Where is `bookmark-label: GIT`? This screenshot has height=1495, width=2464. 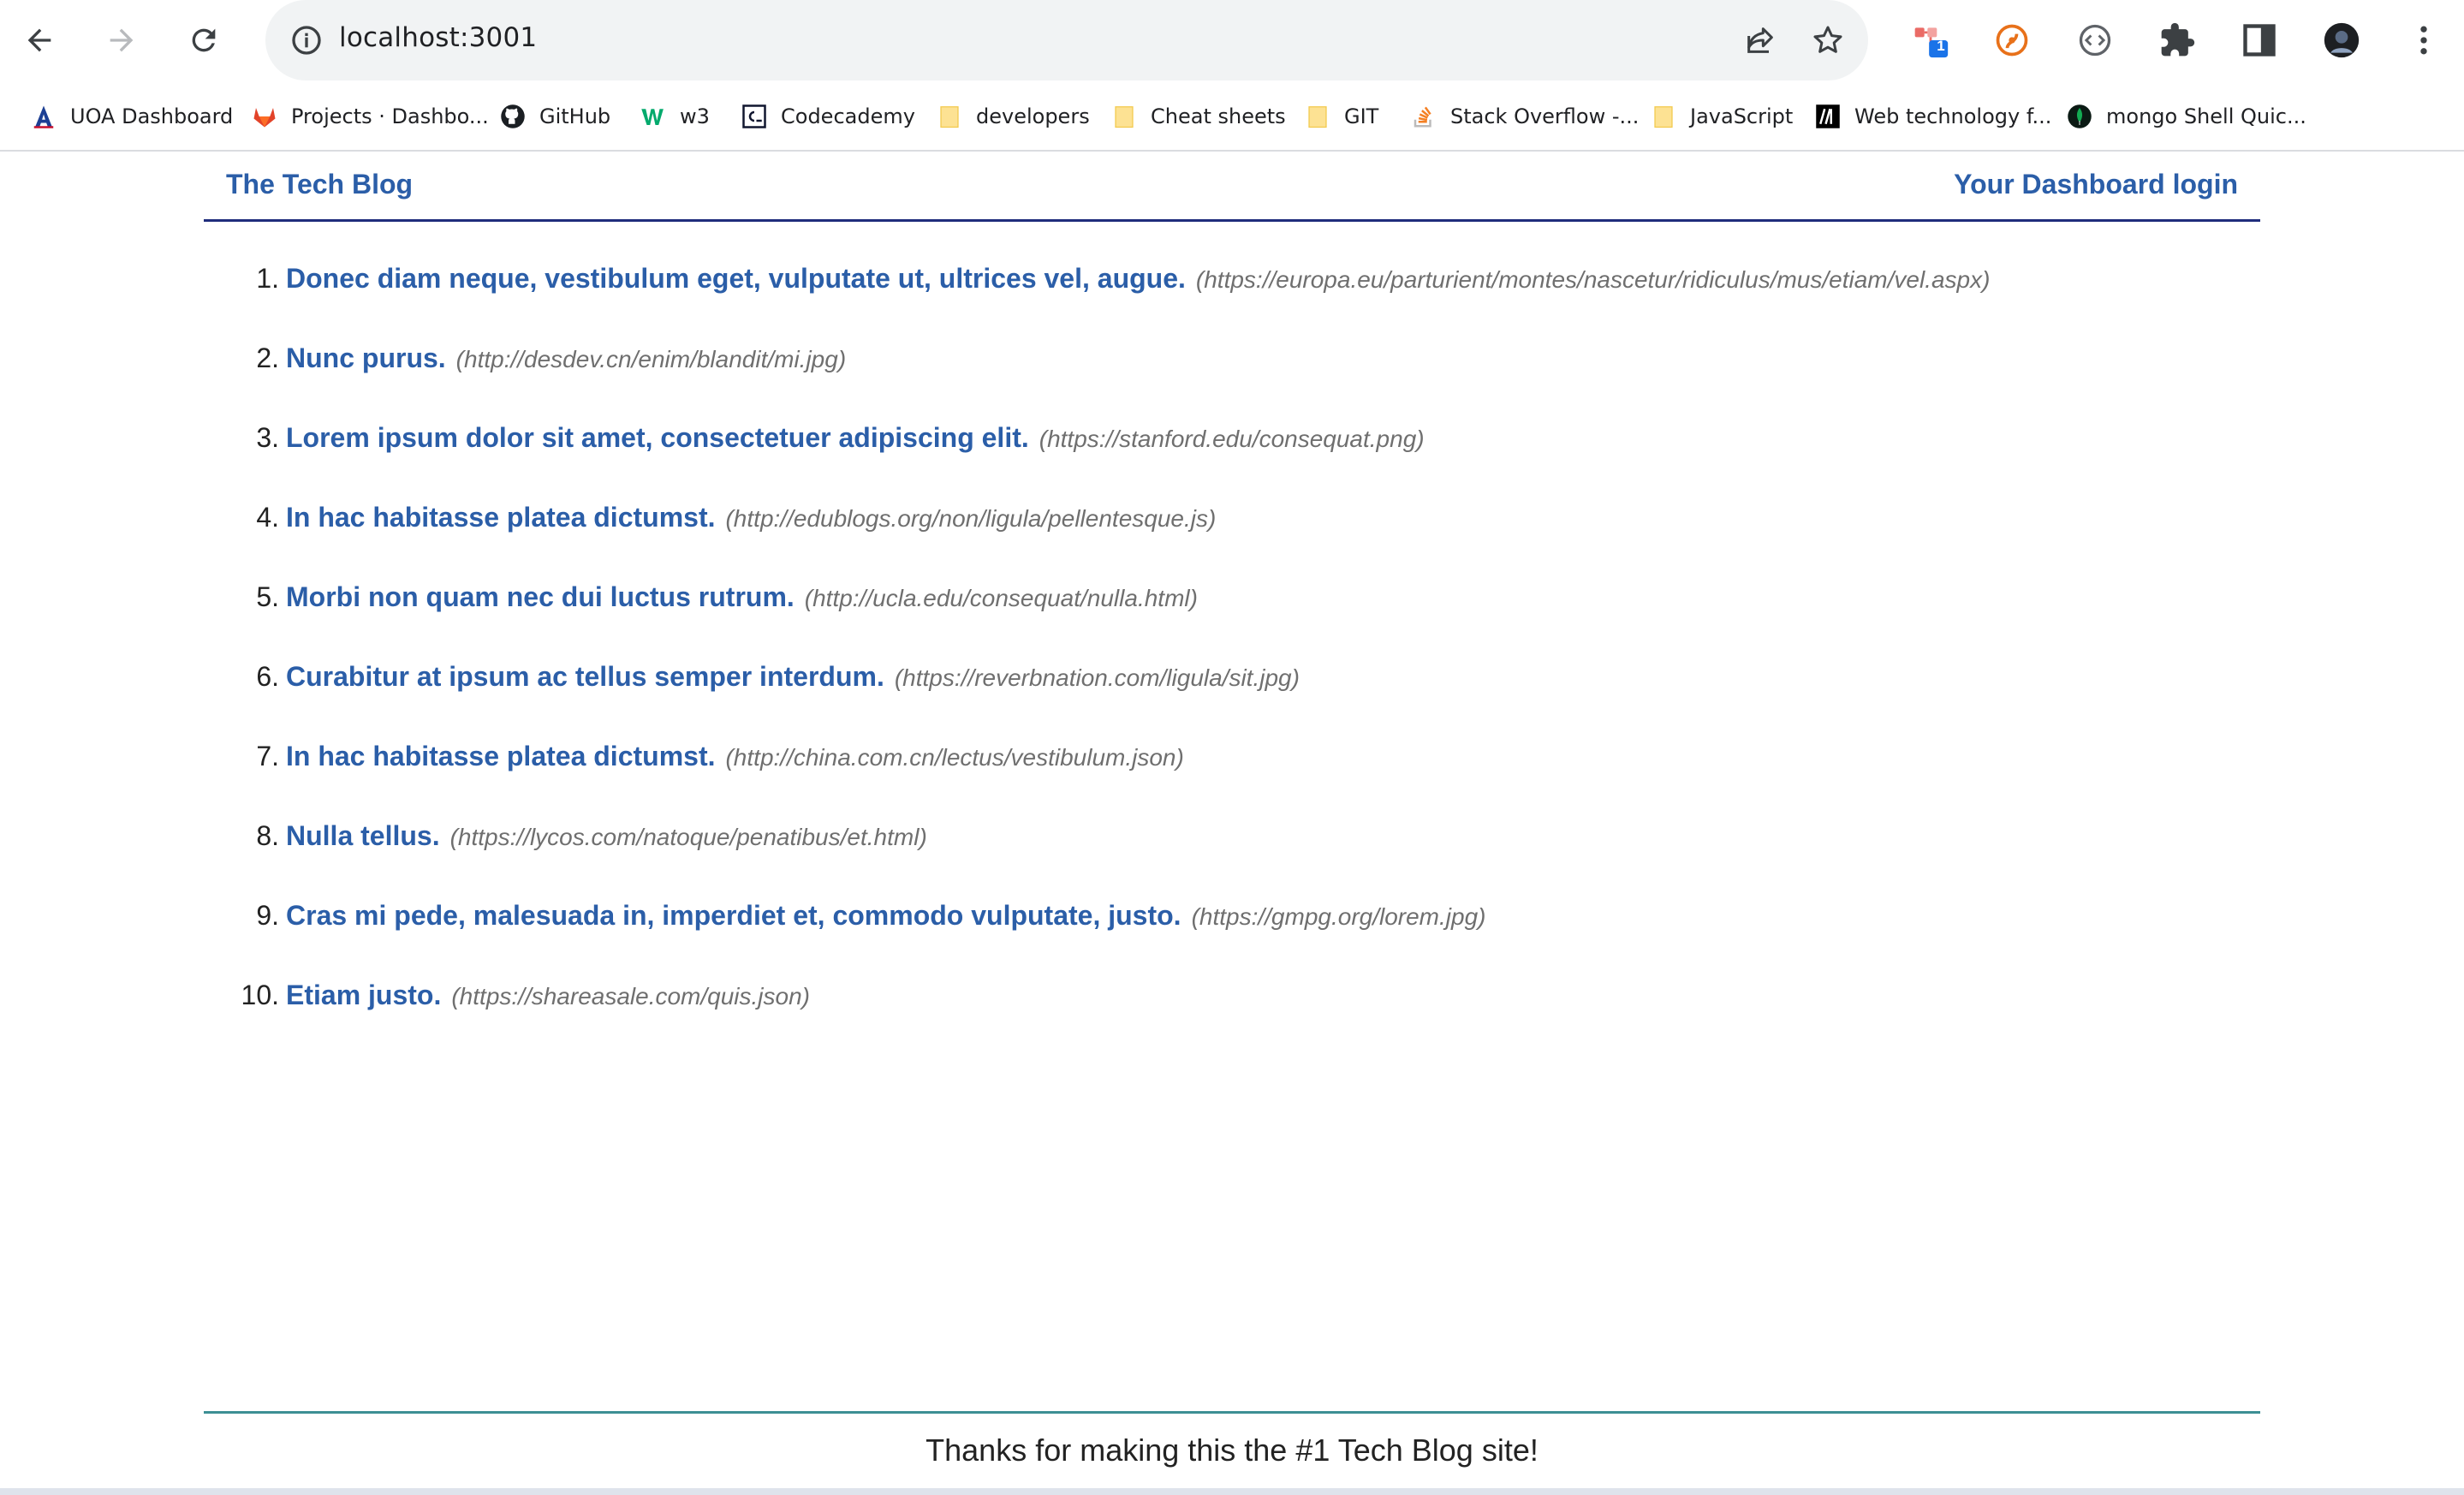 bookmark-label: GIT is located at coordinates (1361, 116).